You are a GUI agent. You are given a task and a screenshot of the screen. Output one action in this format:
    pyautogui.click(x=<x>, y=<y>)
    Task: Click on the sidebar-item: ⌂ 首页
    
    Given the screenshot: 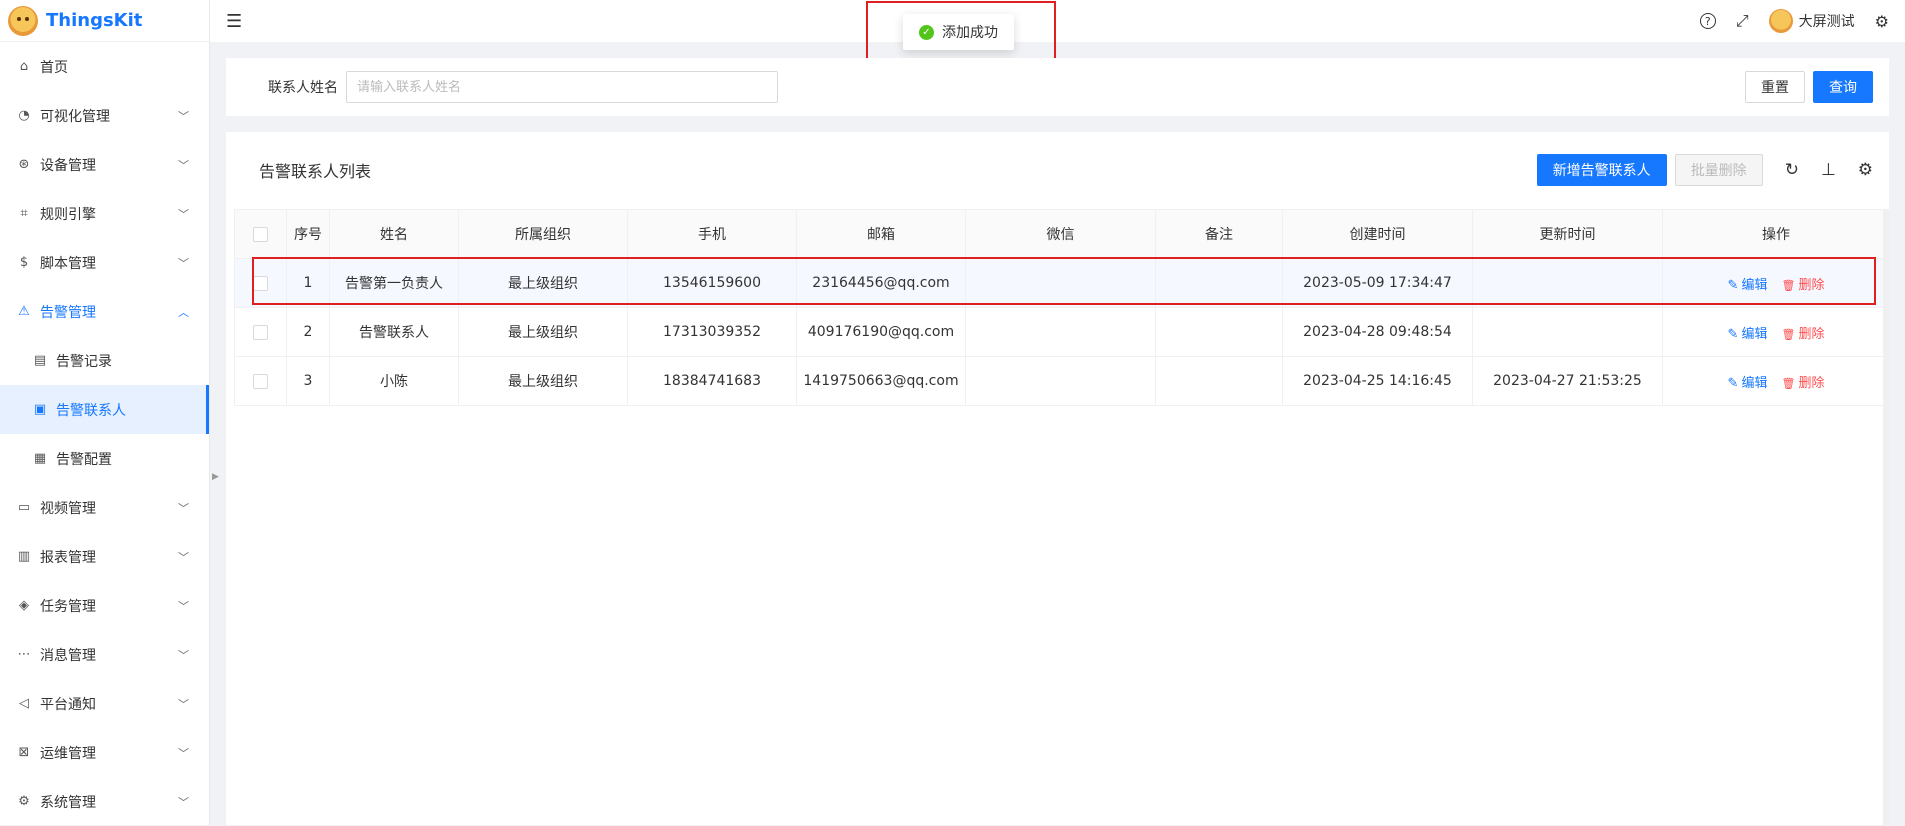 What is the action you would take?
    pyautogui.click(x=104, y=66)
    